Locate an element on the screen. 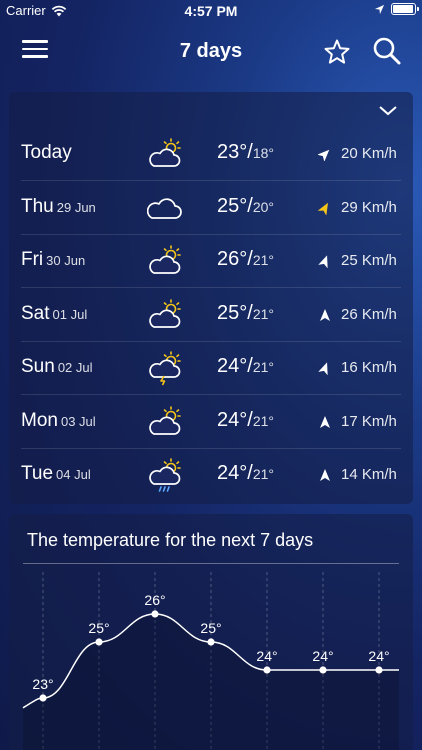 The height and width of the screenshot is (750, 422). thunderstorm-sun-icon is located at coordinates (165, 368).